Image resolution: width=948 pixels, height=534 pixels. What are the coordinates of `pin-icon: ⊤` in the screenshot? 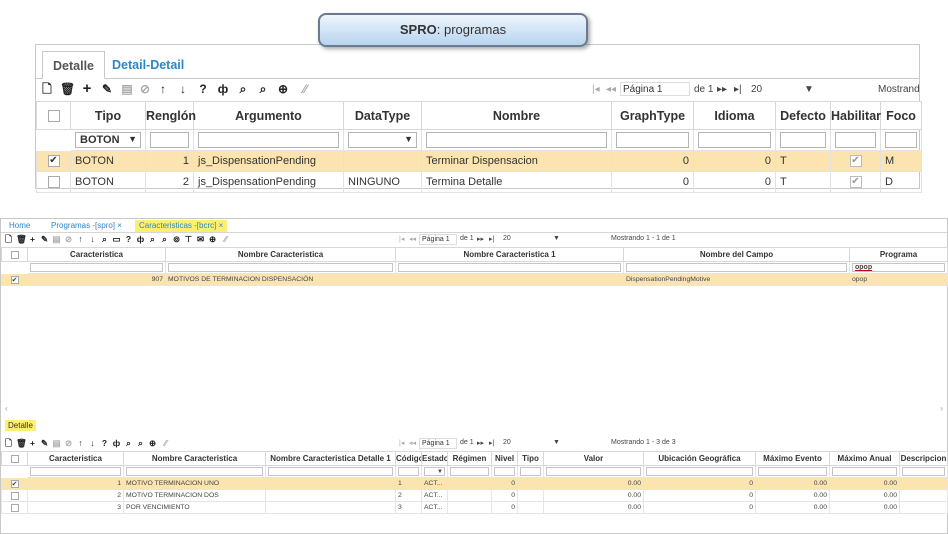 It's located at (188, 239).